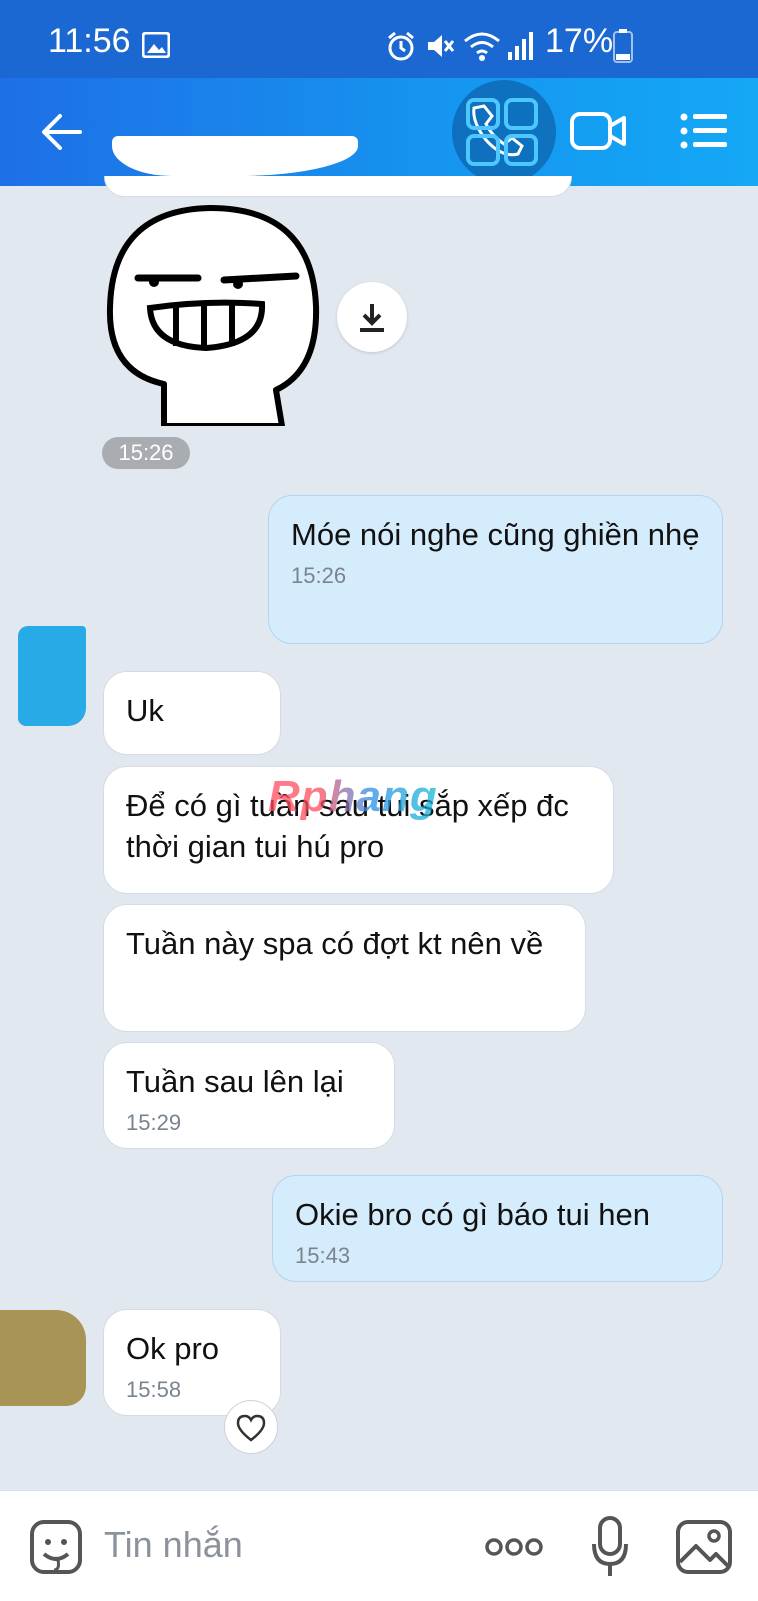 This screenshot has height=1601, width=758. I want to click on status-bar: 11:56 17%, so click(379, 39).